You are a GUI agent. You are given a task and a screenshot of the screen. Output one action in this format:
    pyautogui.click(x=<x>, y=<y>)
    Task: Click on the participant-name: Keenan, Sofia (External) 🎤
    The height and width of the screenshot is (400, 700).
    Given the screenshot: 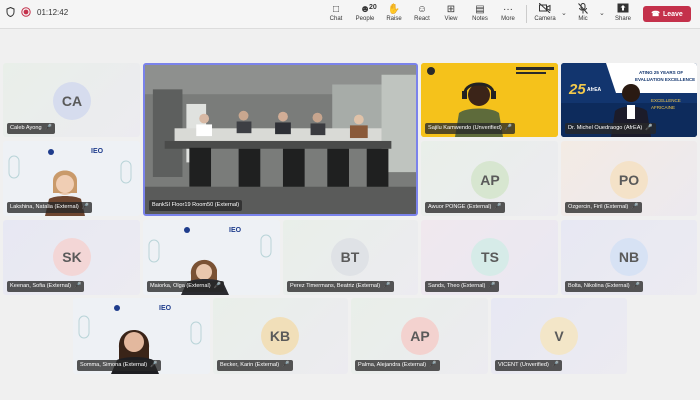 What is the action you would take?
    pyautogui.click(x=46, y=286)
    